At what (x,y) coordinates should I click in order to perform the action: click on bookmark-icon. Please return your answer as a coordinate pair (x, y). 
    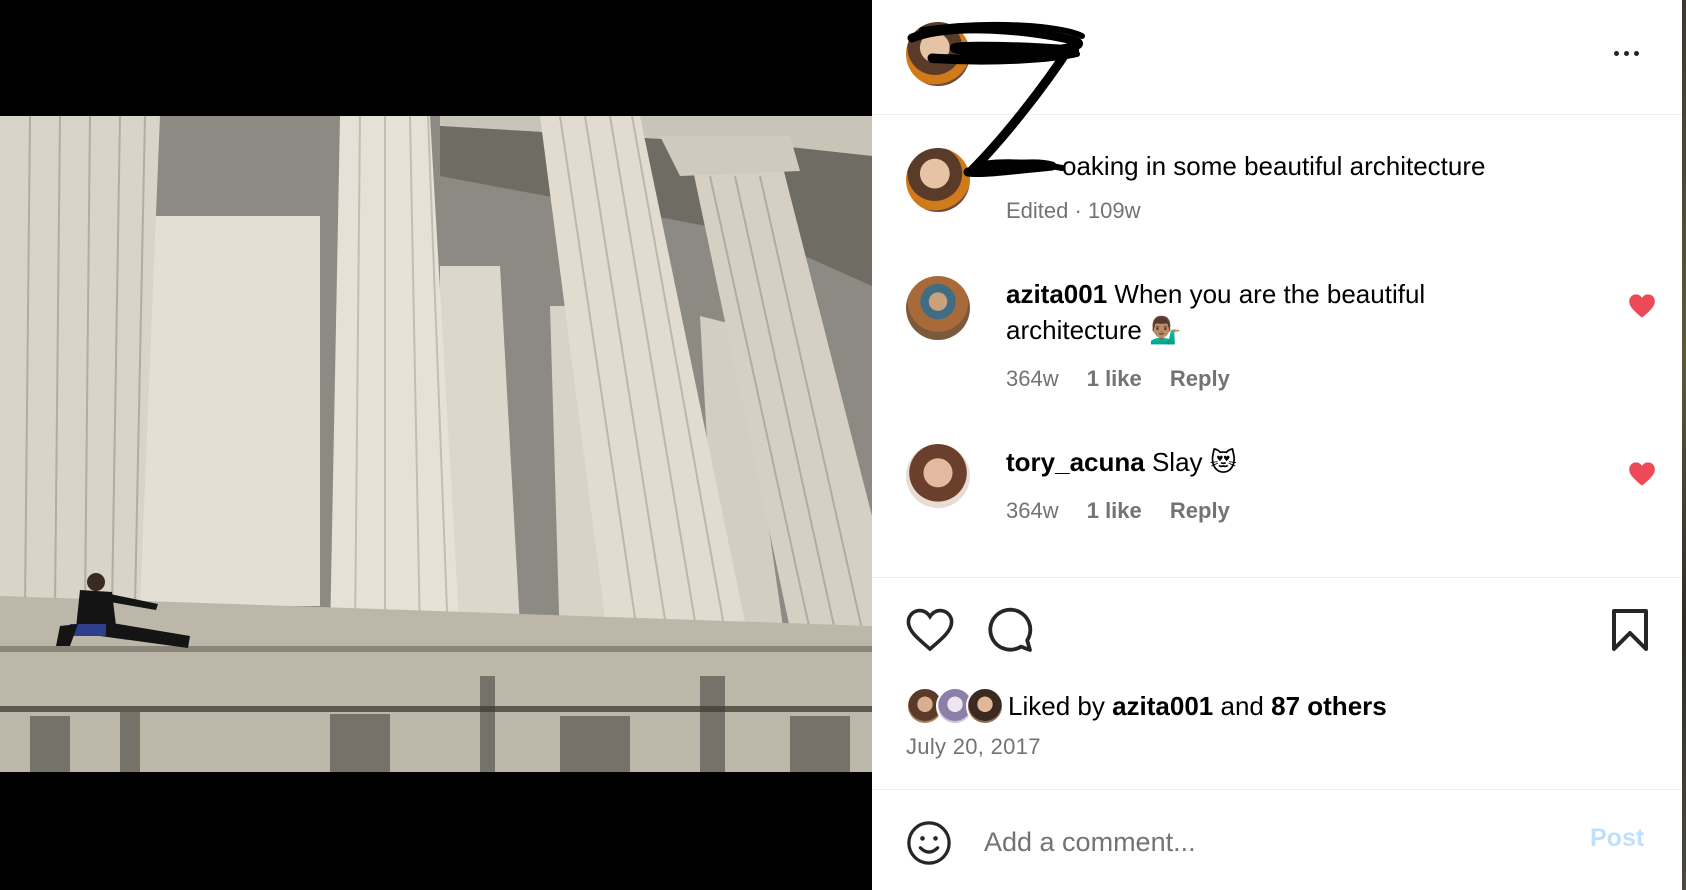
    Looking at the image, I should click on (1630, 630).